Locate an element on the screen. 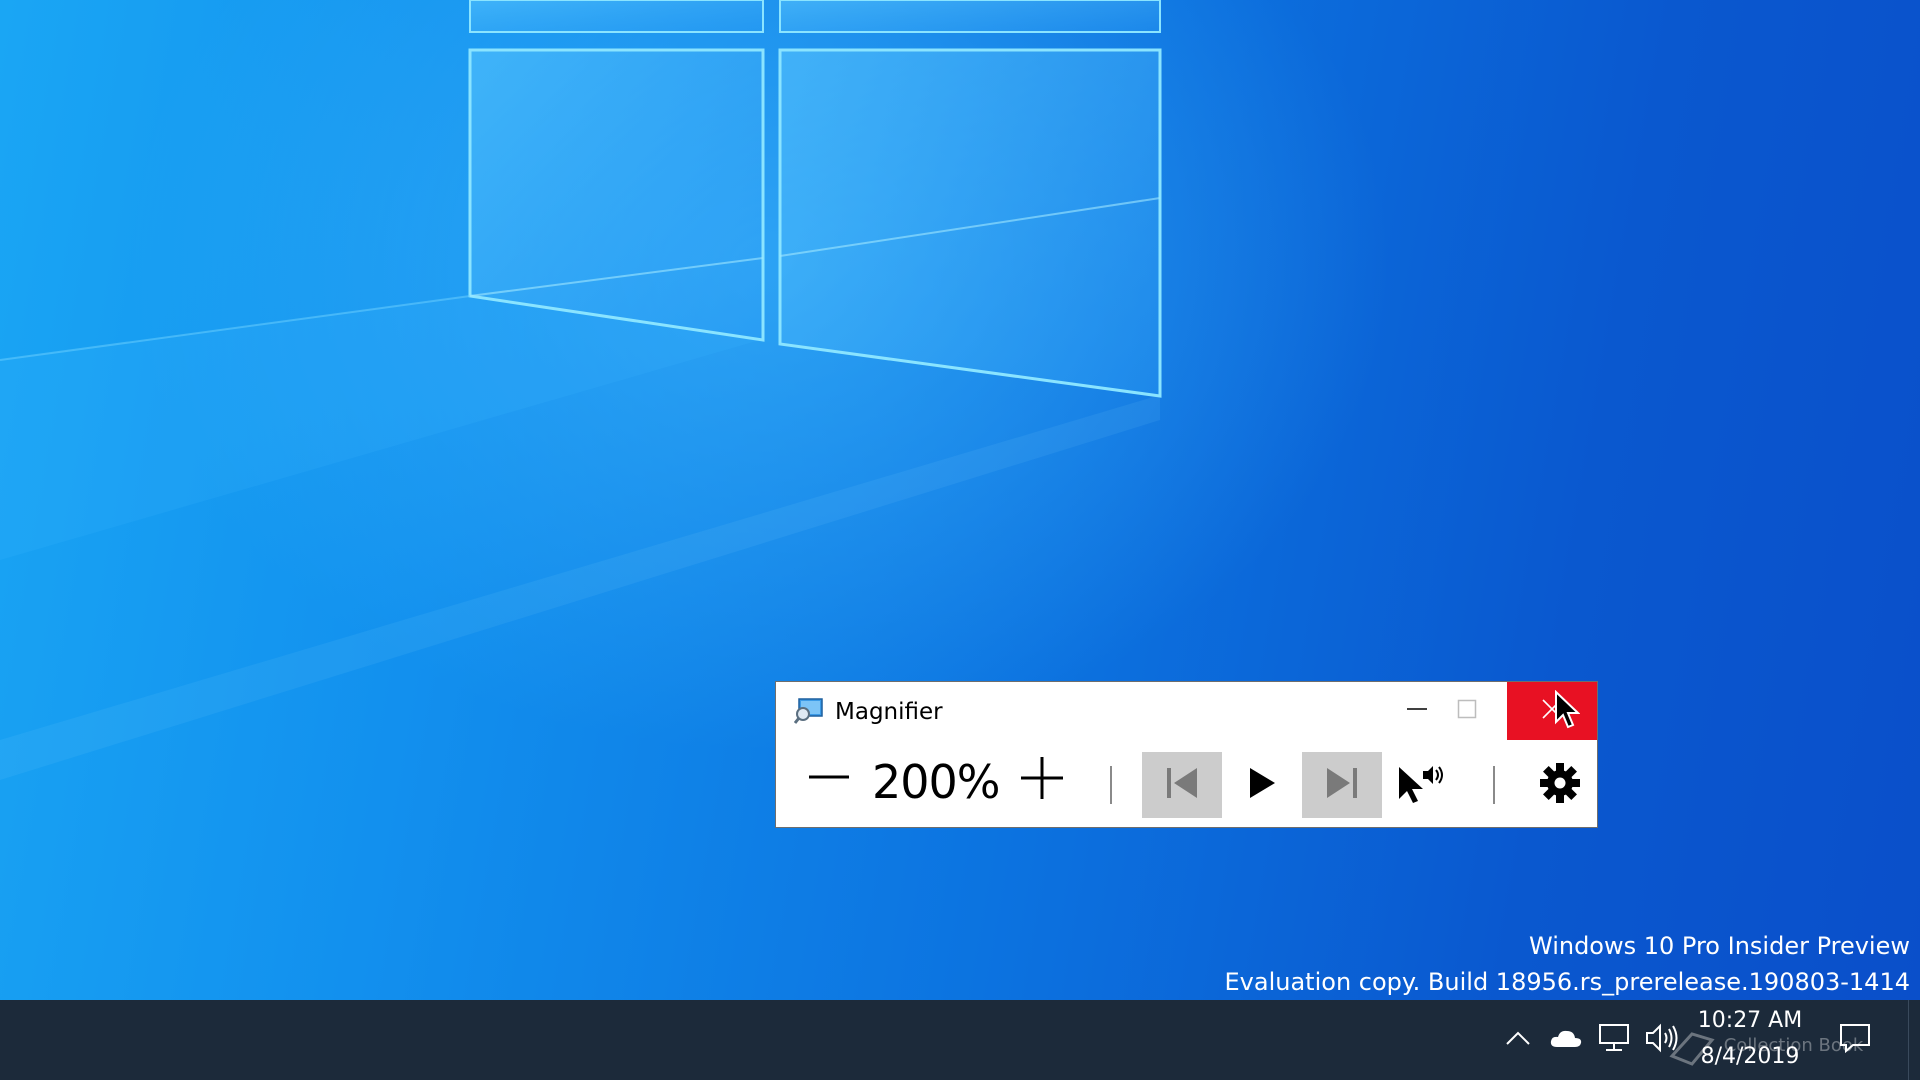 Image resolution: width=1920 pixels, height=1080 pixels. zoom-in-button is located at coordinates (1042, 780).